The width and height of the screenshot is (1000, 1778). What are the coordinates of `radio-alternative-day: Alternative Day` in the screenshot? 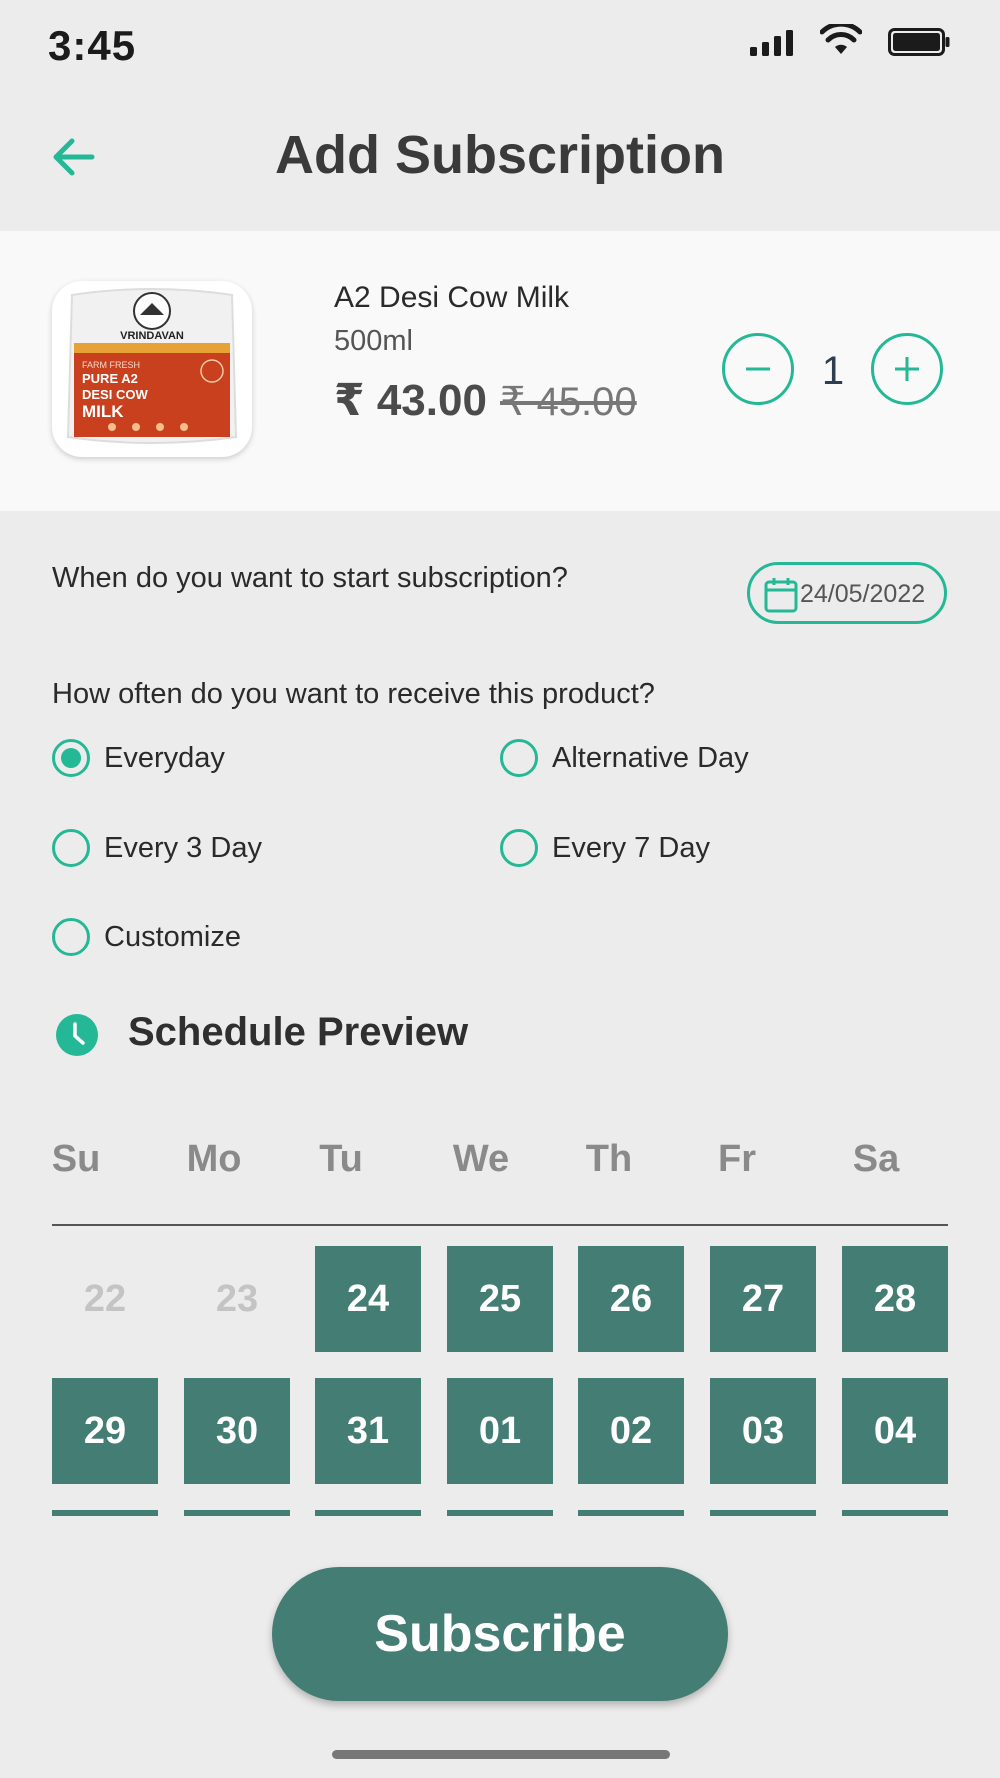 It's located at (624, 758).